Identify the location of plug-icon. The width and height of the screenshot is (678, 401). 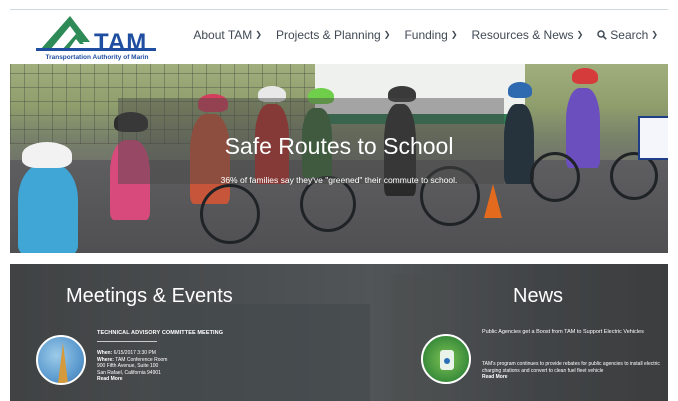
(447, 361).